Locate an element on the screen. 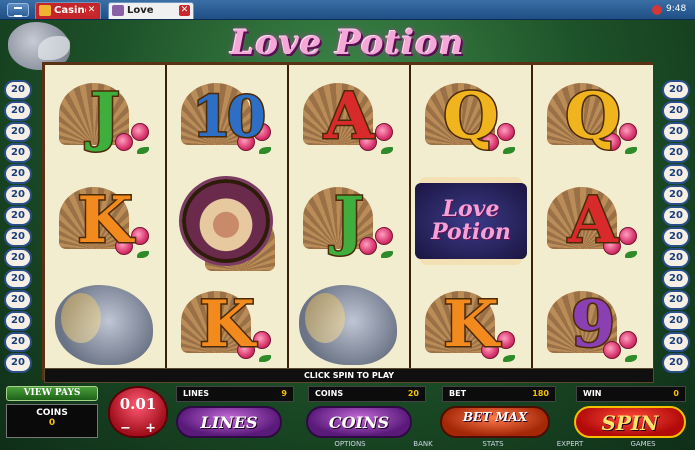  reel-symbol: K is located at coordinates (105, 221).